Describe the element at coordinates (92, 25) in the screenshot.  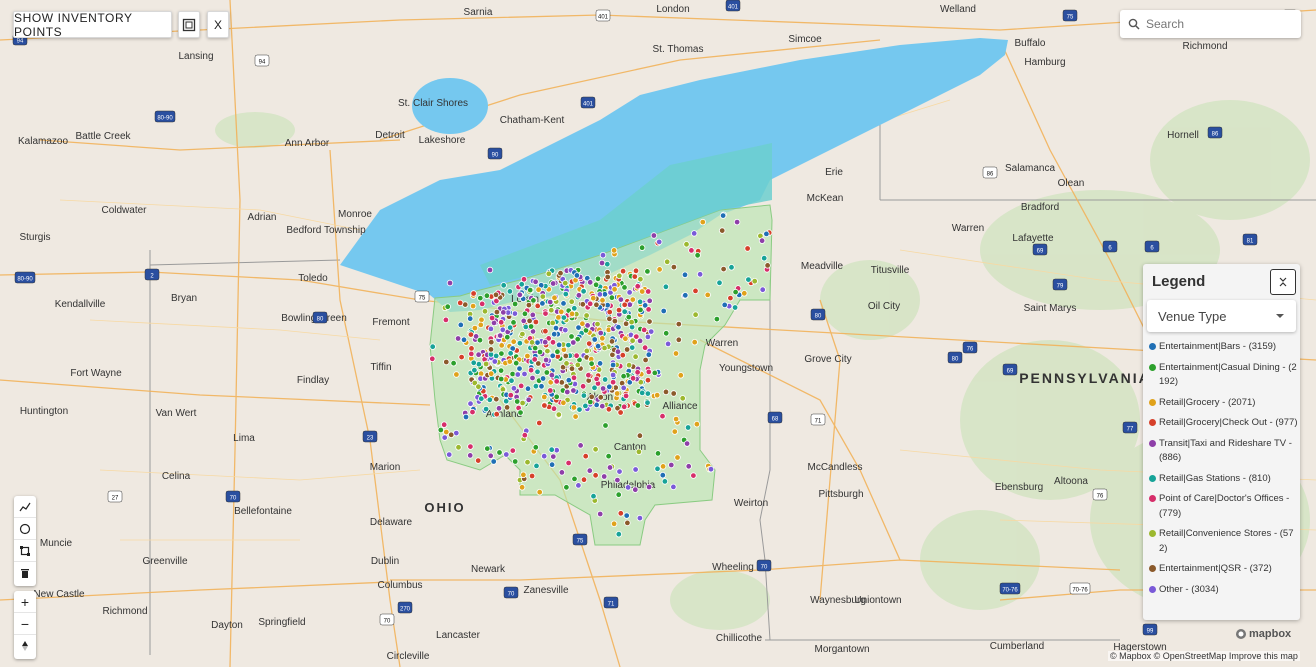
I see `show-inventory-points-button: SHOW INVENTORY POINTS` at that location.